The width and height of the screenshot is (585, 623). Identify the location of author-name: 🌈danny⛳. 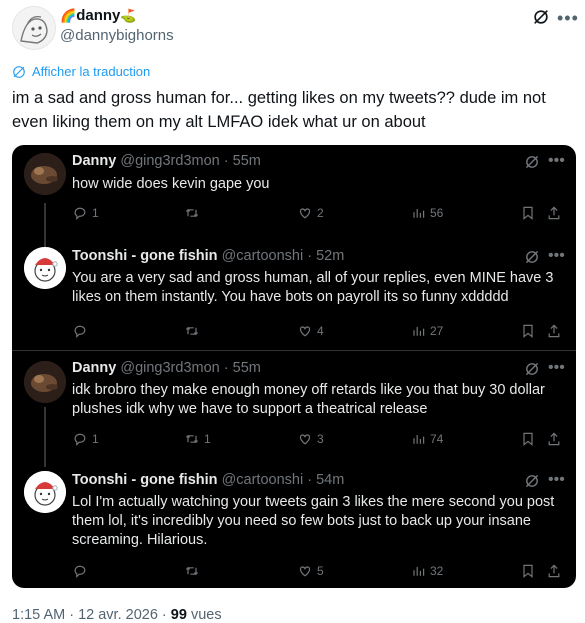
(98, 15).